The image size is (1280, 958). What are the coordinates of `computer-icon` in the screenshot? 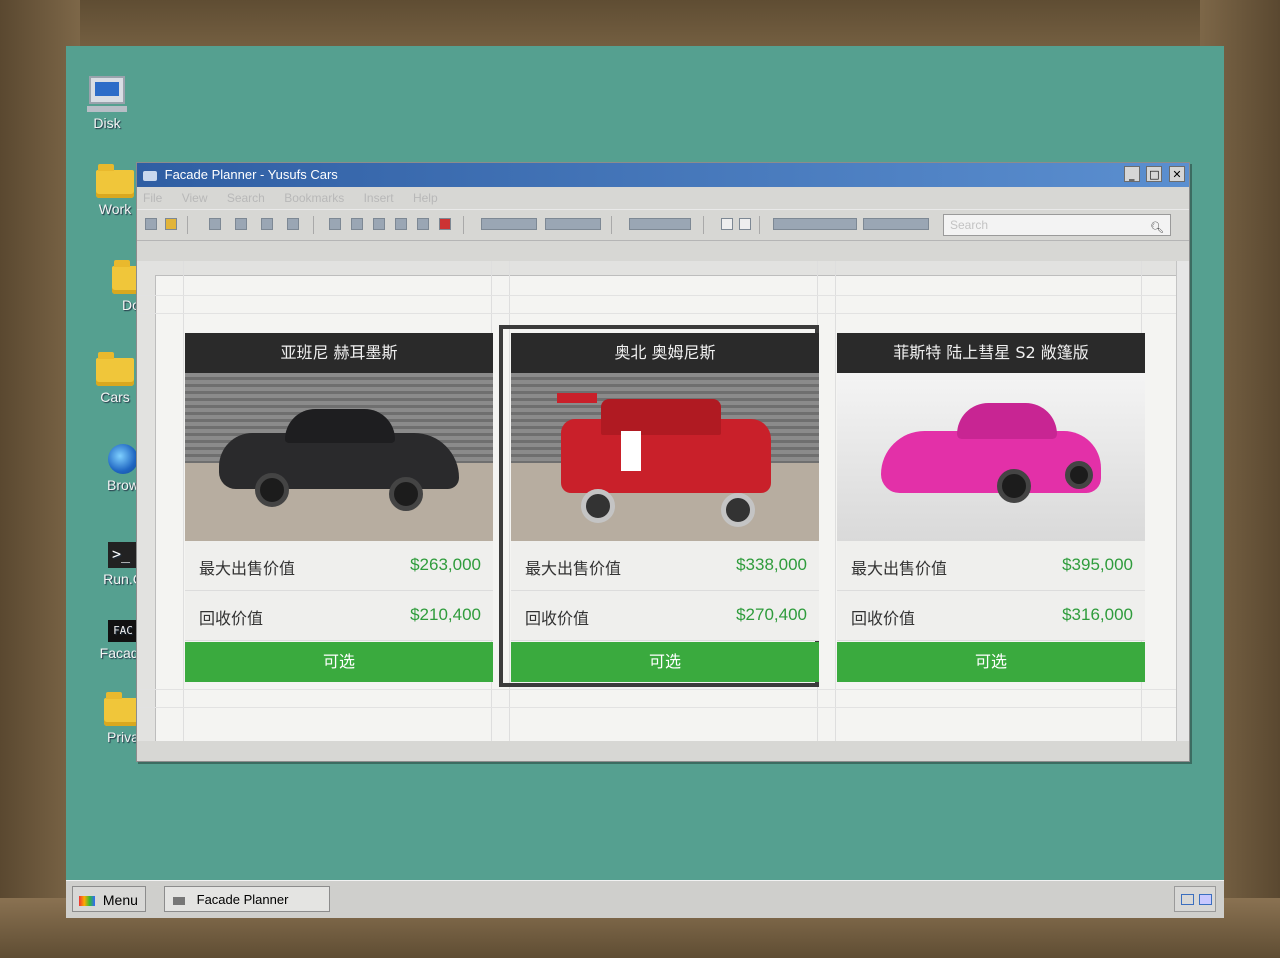 It's located at (109, 94).